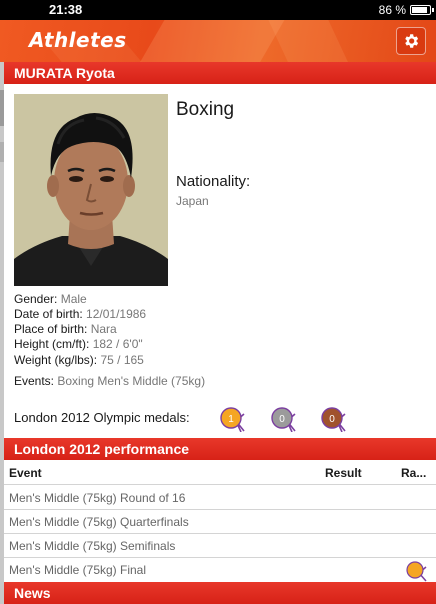  Describe the element at coordinates (78, 40) in the screenshot. I see `nav-title: Athletes` at that location.